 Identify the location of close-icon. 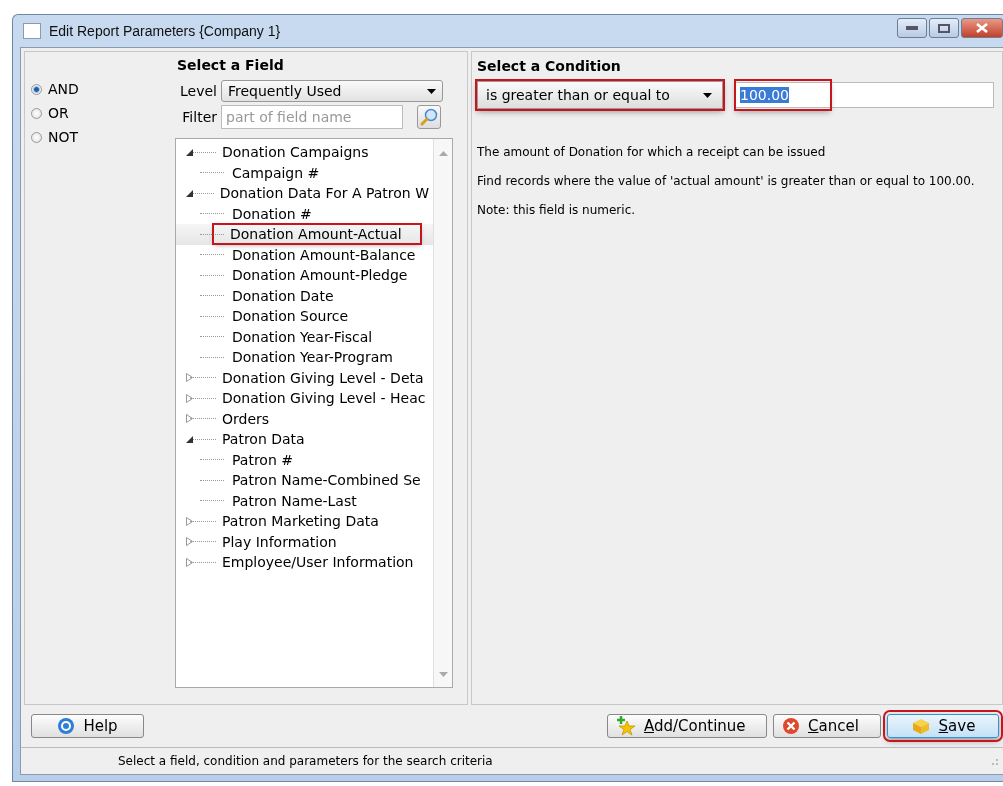
(982, 28).